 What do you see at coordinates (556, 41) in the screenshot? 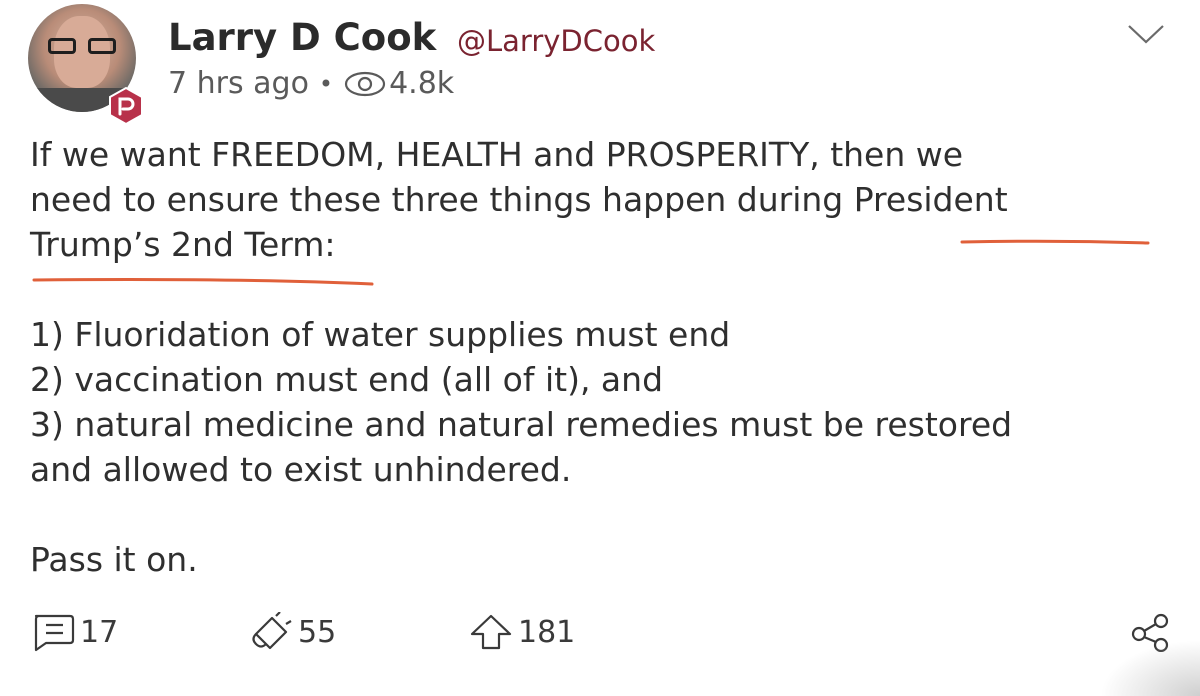
I see `author-handle: @LarryDCook` at bounding box center [556, 41].